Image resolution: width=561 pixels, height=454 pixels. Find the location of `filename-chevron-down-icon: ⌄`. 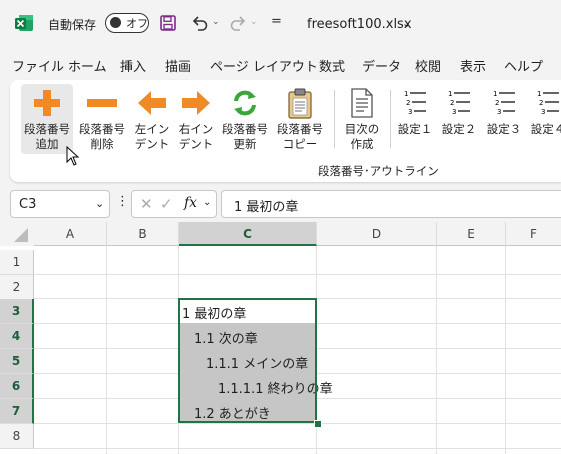

filename-chevron-down-icon: ⌄ is located at coordinates (406, 23).